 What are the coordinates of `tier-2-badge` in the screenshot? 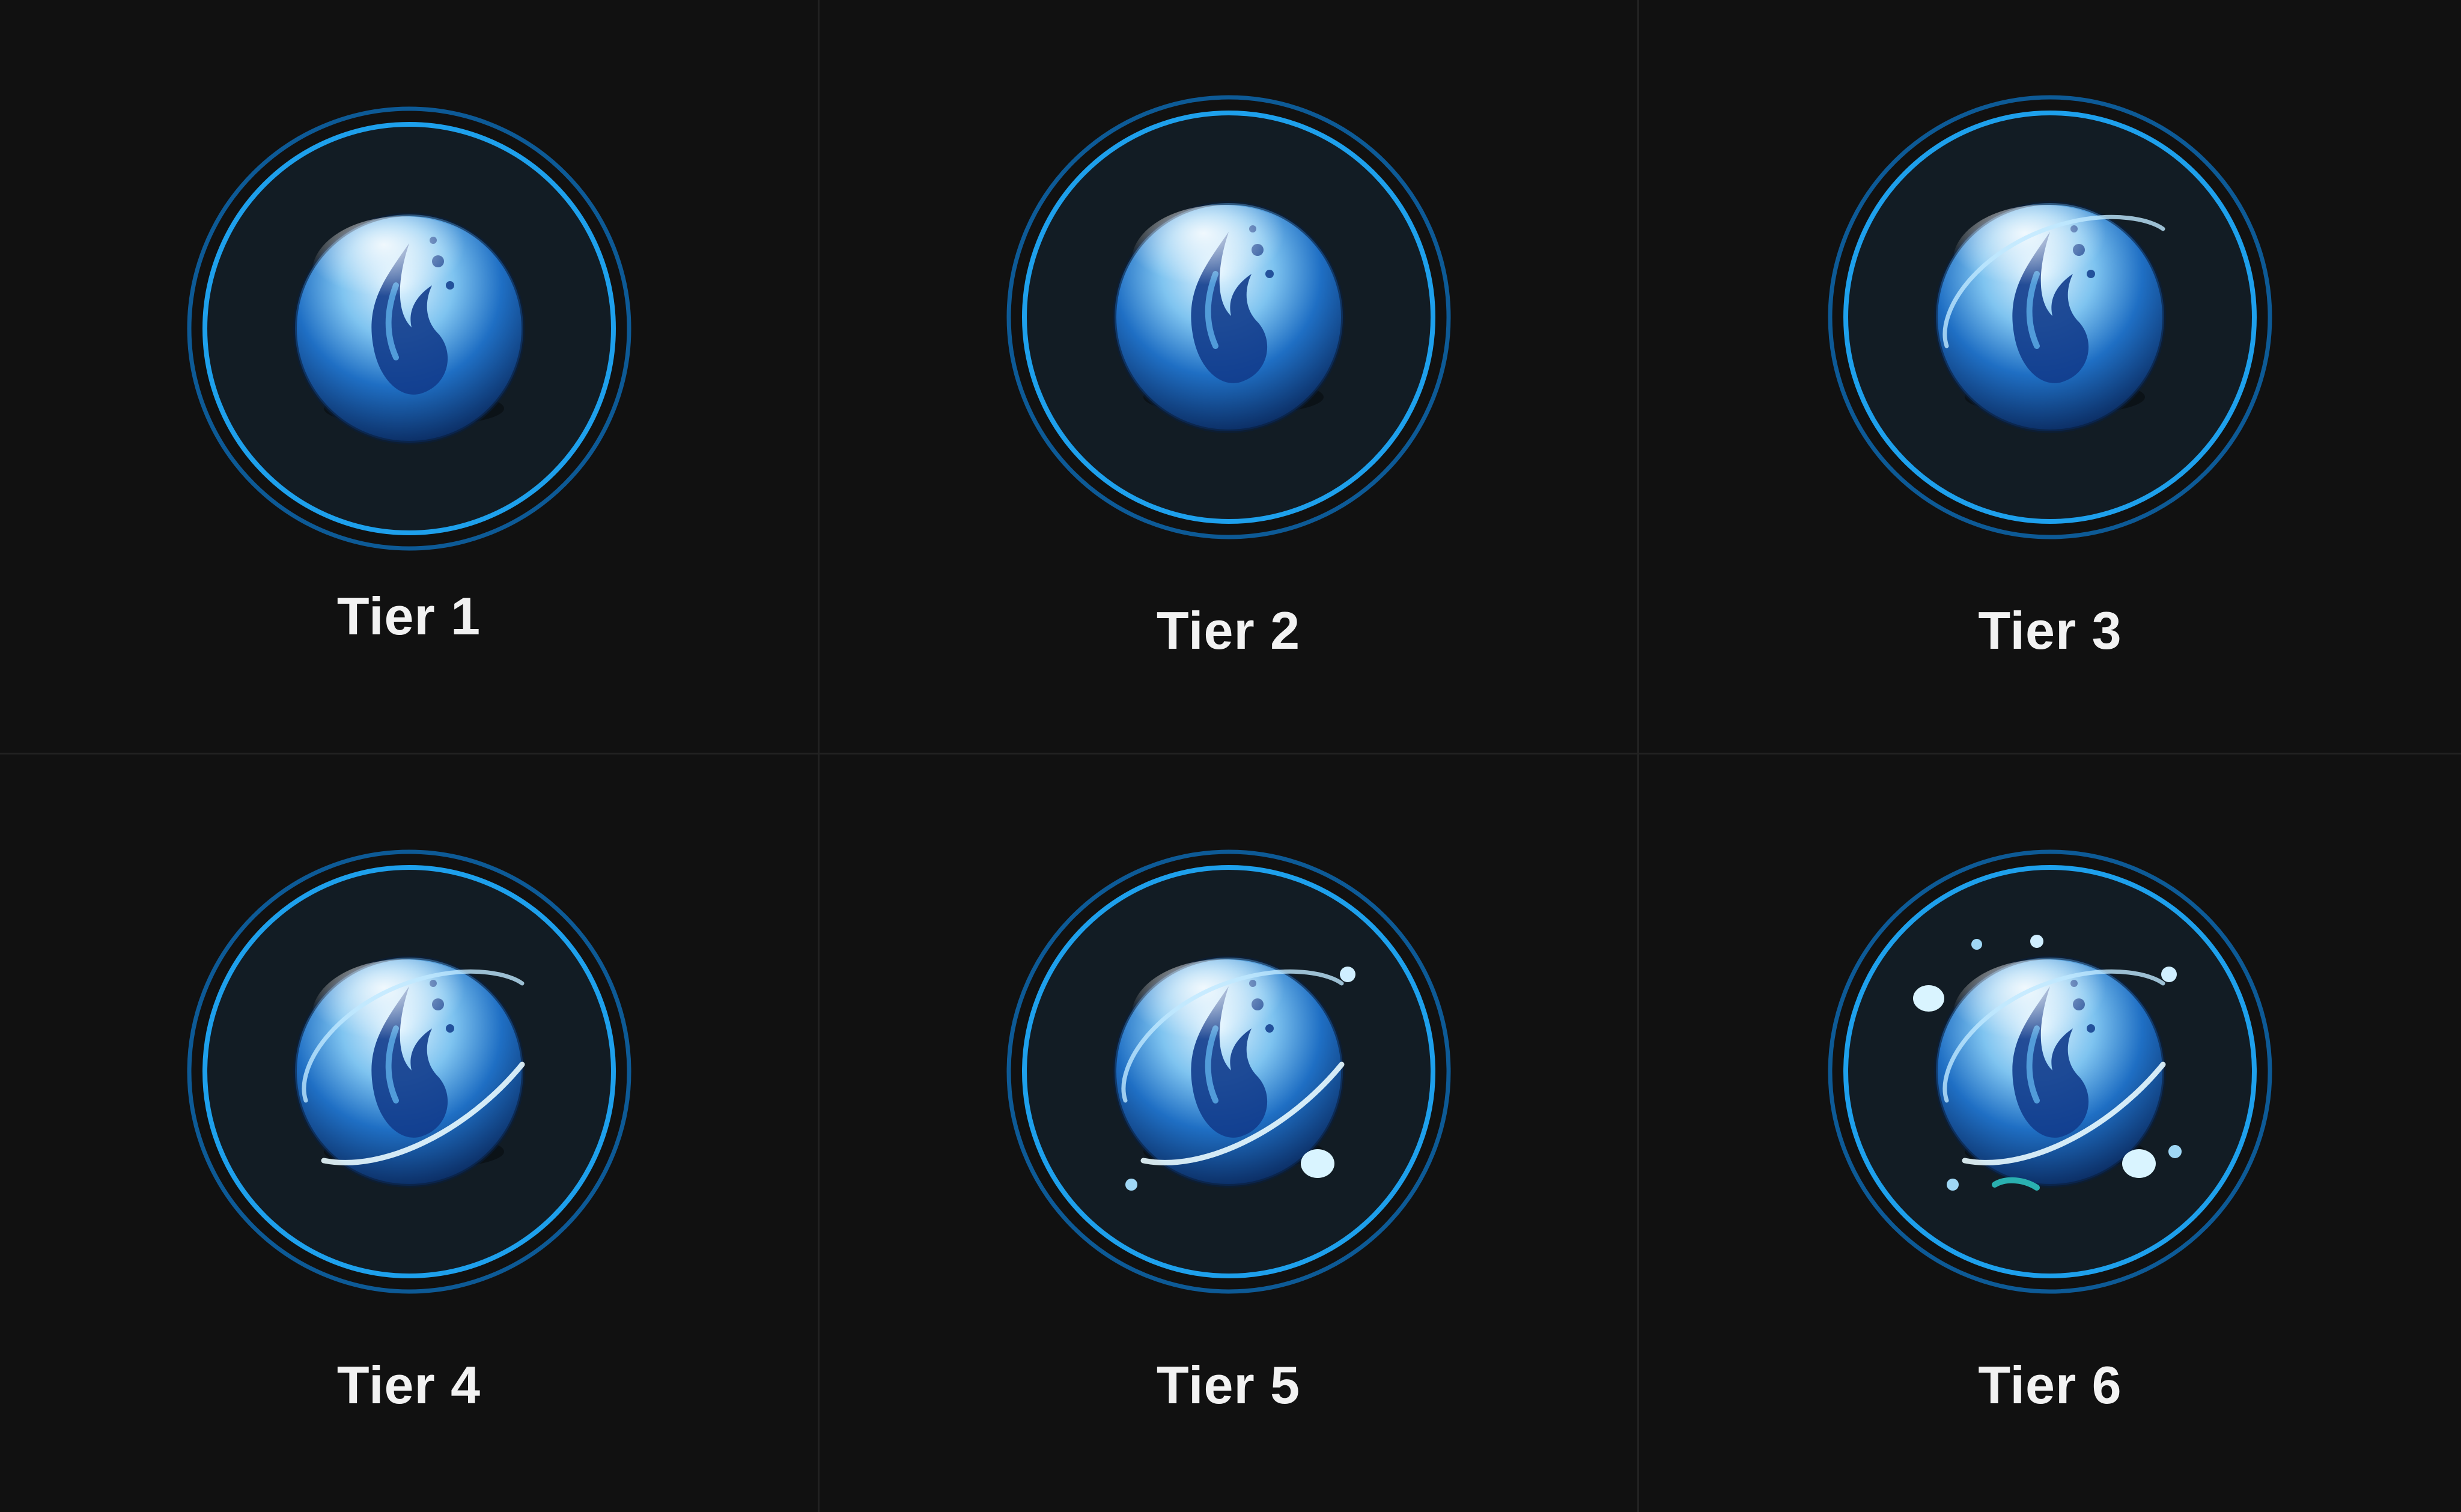 It's located at (1228, 317).